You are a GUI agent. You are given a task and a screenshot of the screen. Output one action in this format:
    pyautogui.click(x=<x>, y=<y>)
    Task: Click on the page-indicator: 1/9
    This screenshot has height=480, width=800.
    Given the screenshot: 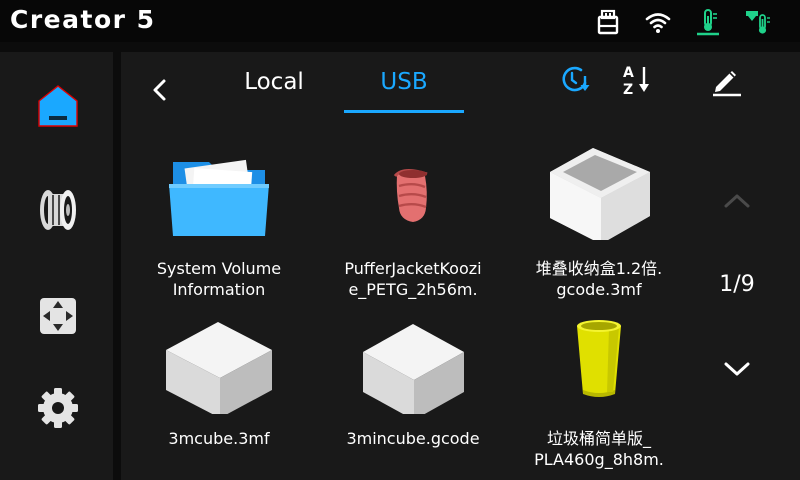 What is the action you would take?
    pyautogui.click(x=737, y=284)
    